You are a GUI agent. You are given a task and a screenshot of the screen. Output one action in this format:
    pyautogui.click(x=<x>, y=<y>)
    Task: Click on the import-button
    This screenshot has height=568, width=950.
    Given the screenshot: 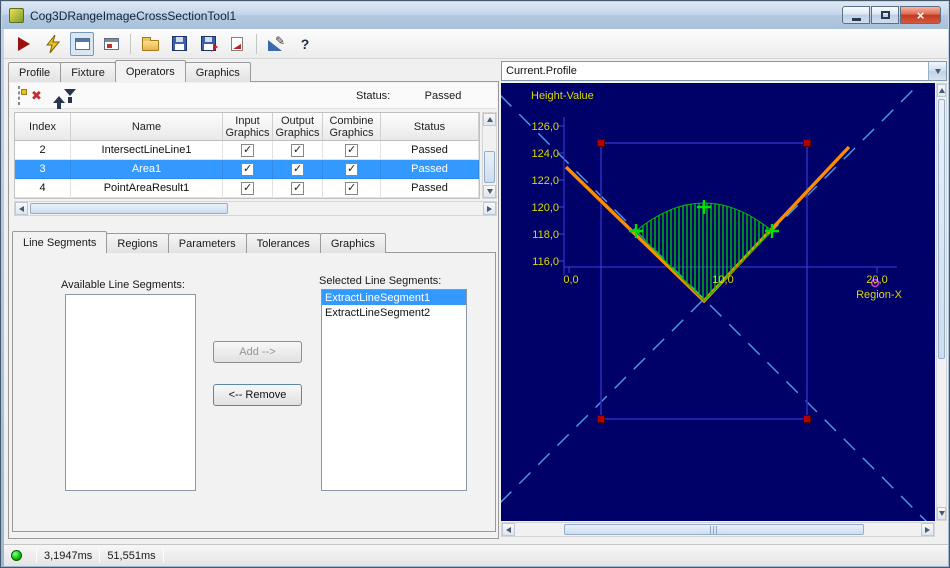 What is the action you would take?
    pyautogui.click(x=237, y=44)
    